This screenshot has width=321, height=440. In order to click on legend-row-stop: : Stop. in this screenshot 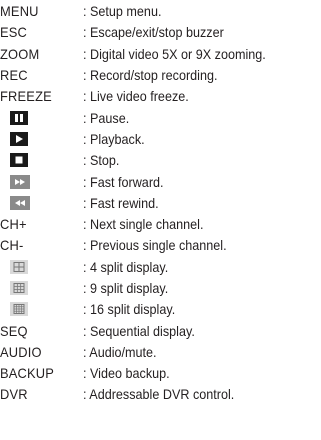, I will do `click(160, 160)`.